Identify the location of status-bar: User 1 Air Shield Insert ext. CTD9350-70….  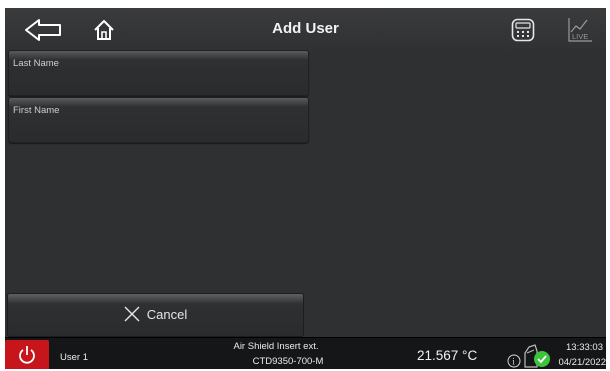
(305, 353).